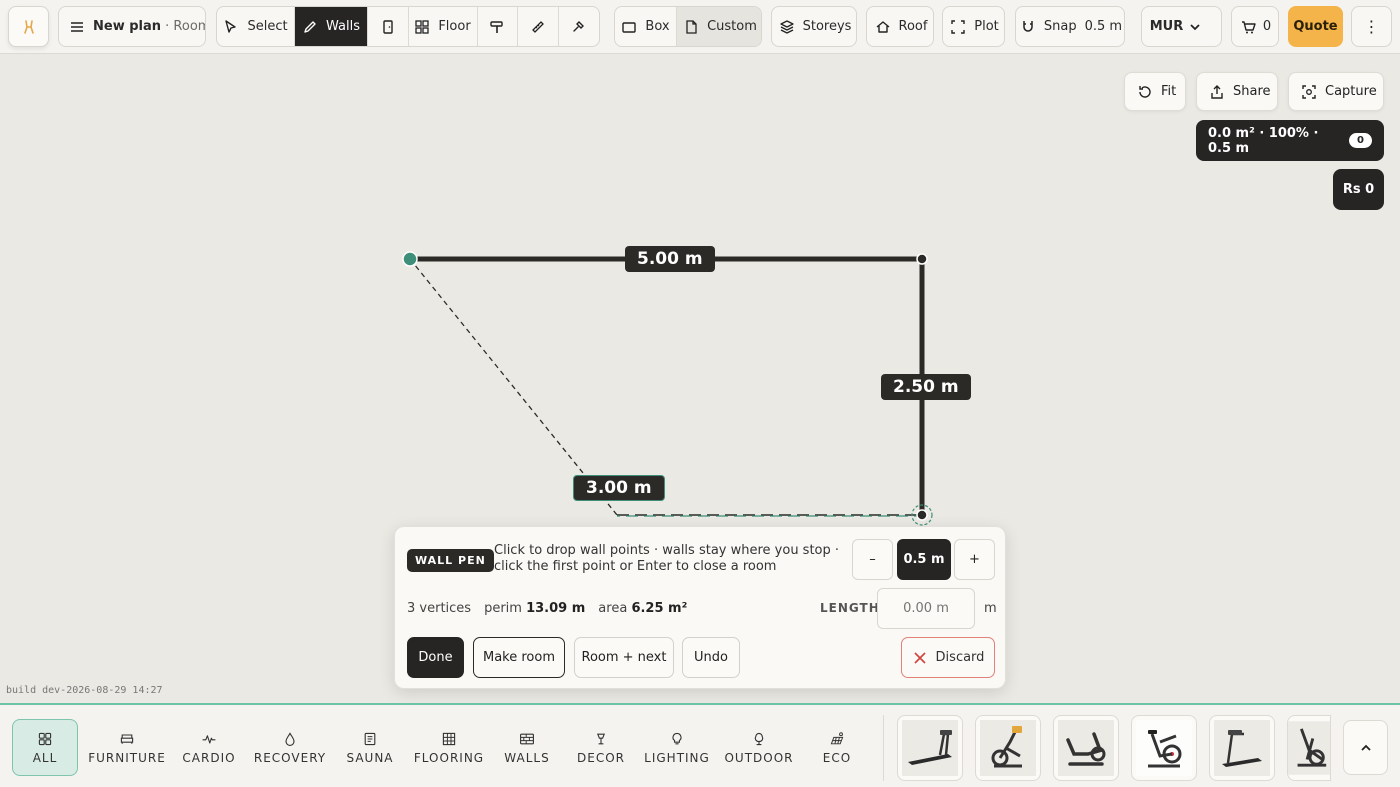  I want to click on share-button: Share, so click(1237, 91).